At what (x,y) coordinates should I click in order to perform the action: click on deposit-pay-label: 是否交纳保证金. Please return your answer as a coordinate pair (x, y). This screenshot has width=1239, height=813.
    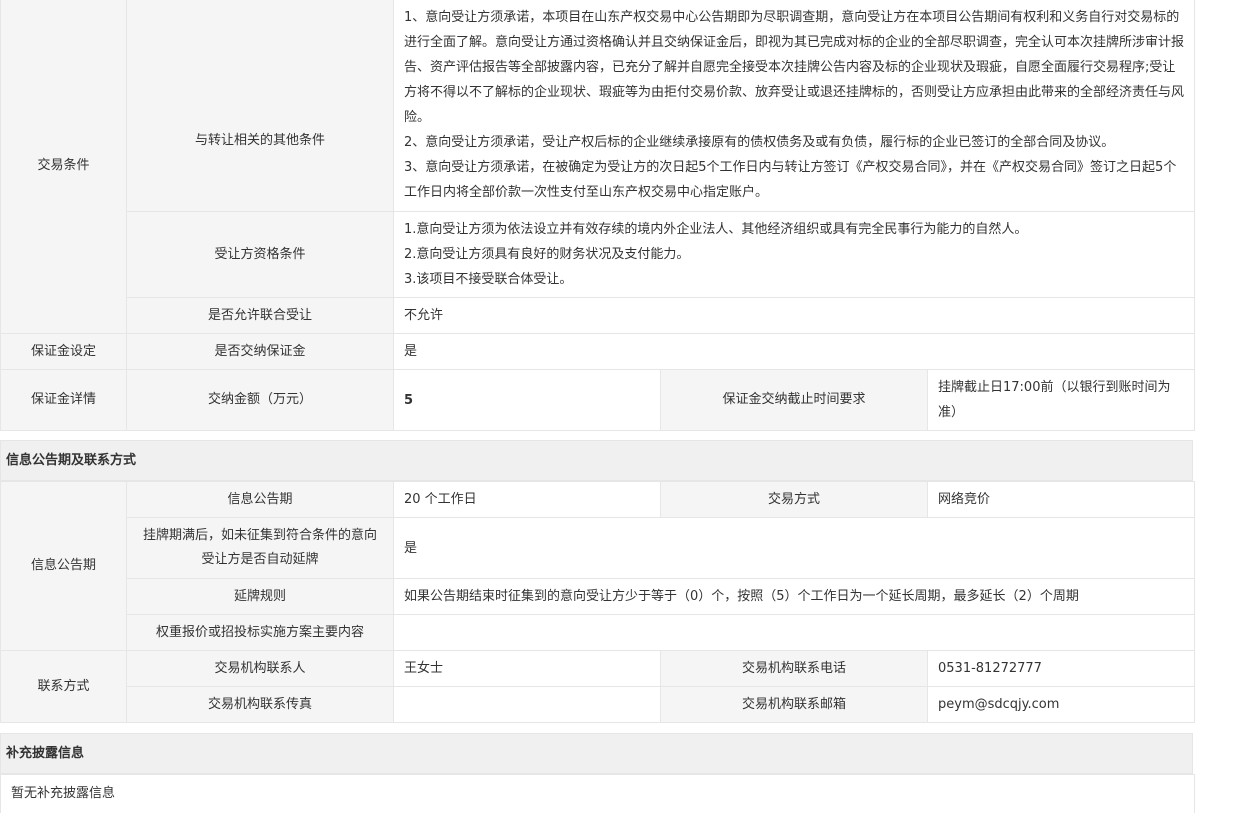
    Looking at the image, I should click on (260, 351).